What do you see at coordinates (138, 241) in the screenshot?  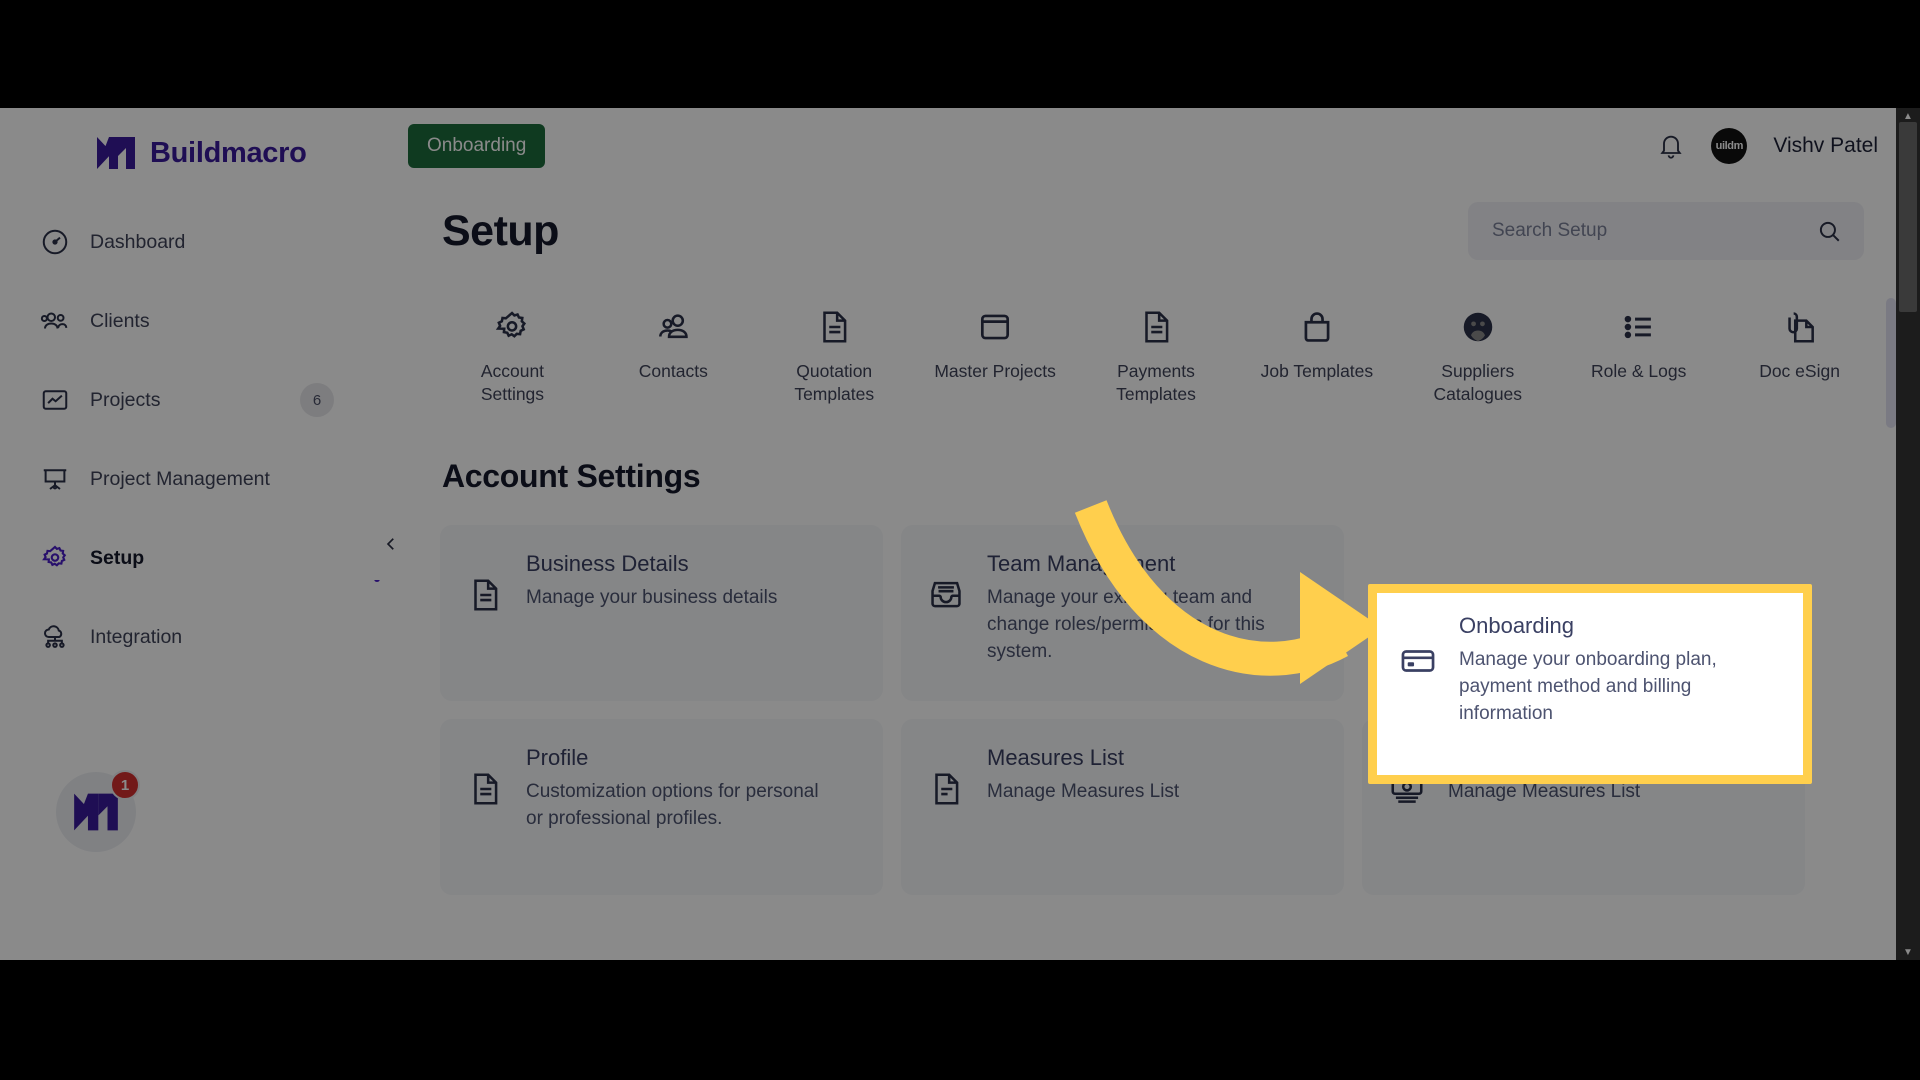 I see `sidebar-label: Dashboard` at bounding box center [138, 241].